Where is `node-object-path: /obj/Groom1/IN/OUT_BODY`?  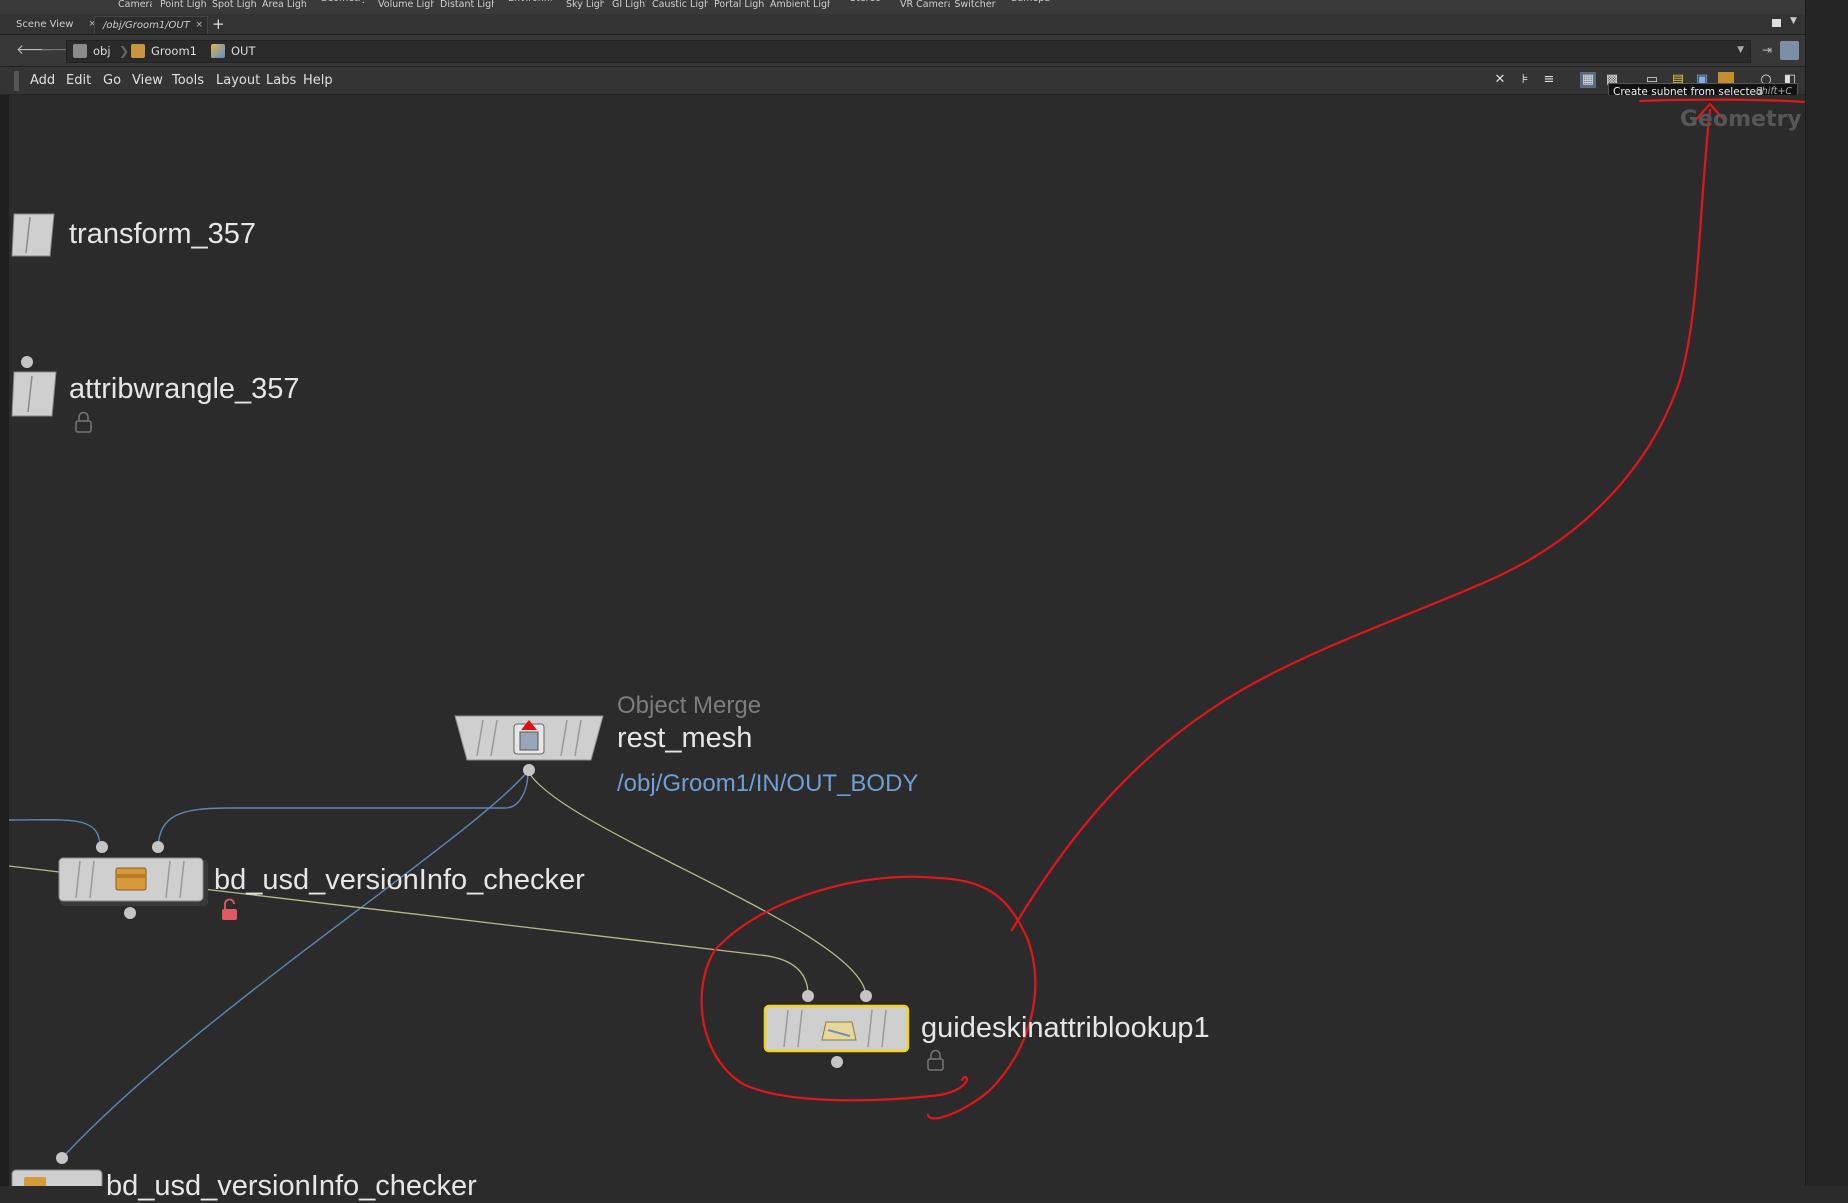
node-object-path: /obj/Groom1/IN/OUT_BODY is located at coordinates (768, 783).